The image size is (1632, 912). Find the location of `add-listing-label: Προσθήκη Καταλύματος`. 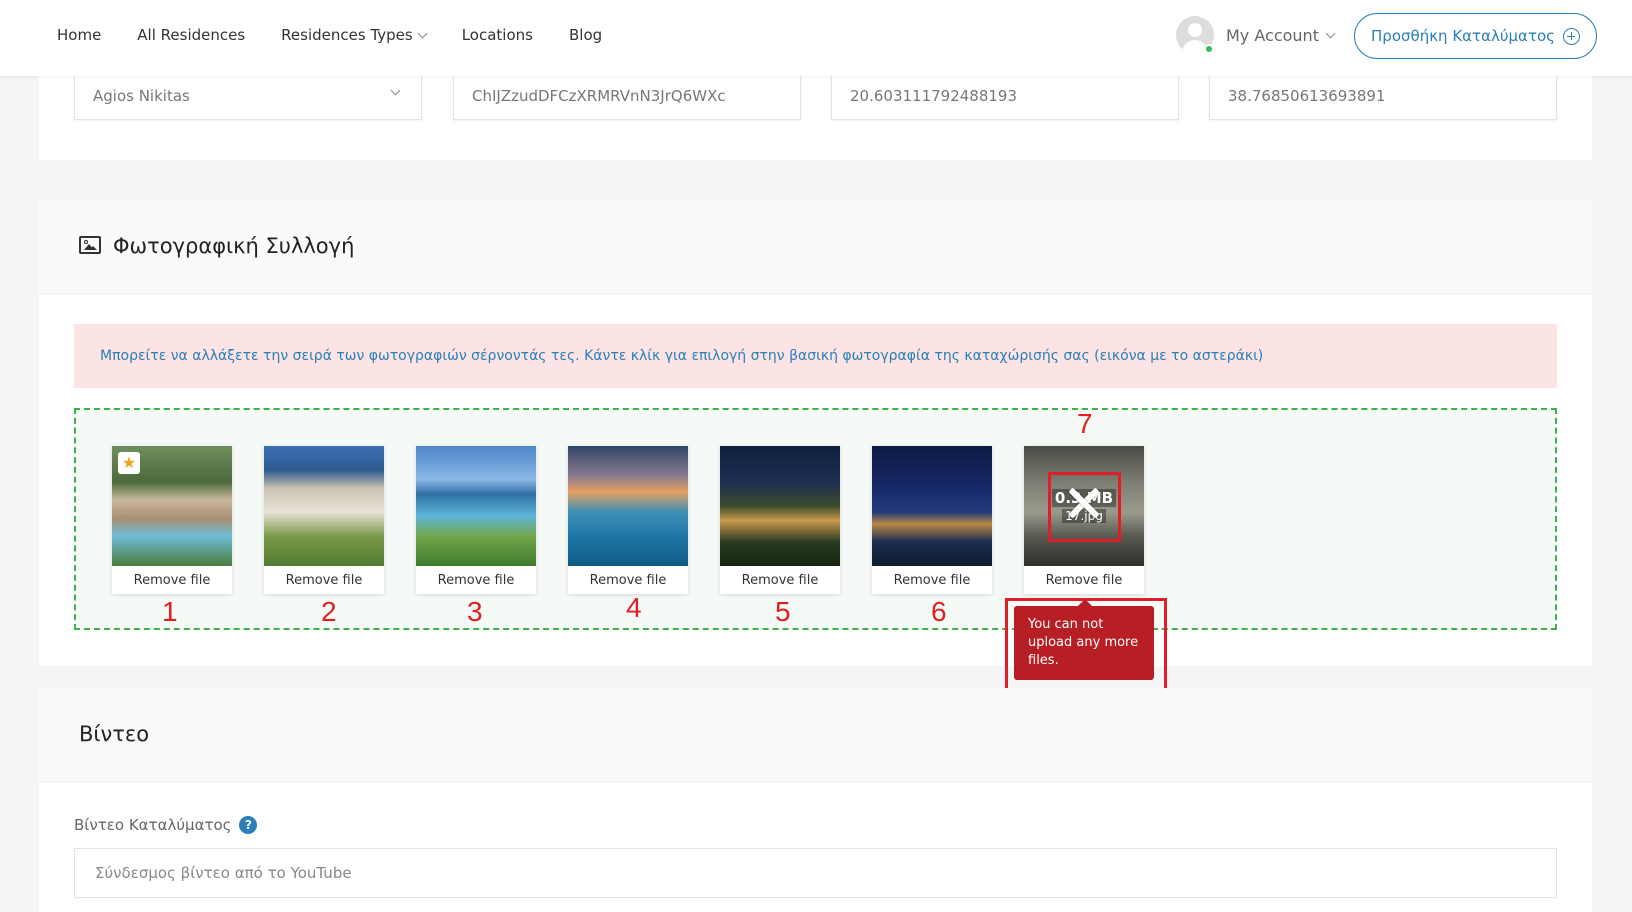

add-listing-label: Προσθήκη Καταλύματος is located at coordinates (1463, 36).